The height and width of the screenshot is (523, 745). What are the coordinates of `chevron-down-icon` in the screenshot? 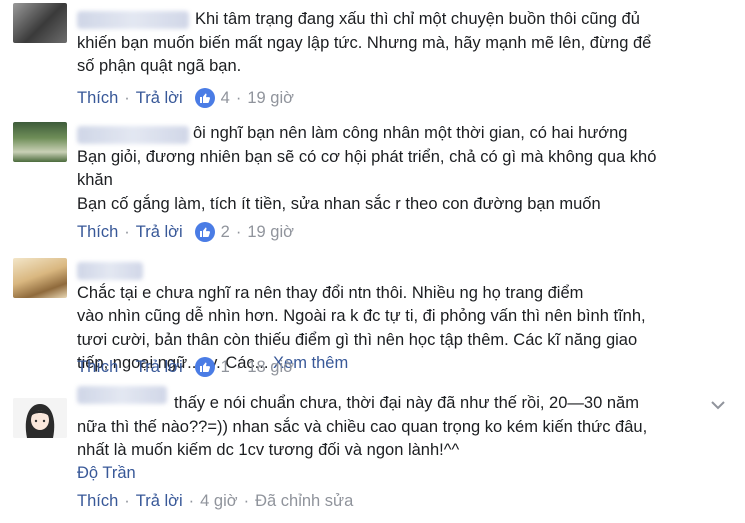 It's located at (718, 405).